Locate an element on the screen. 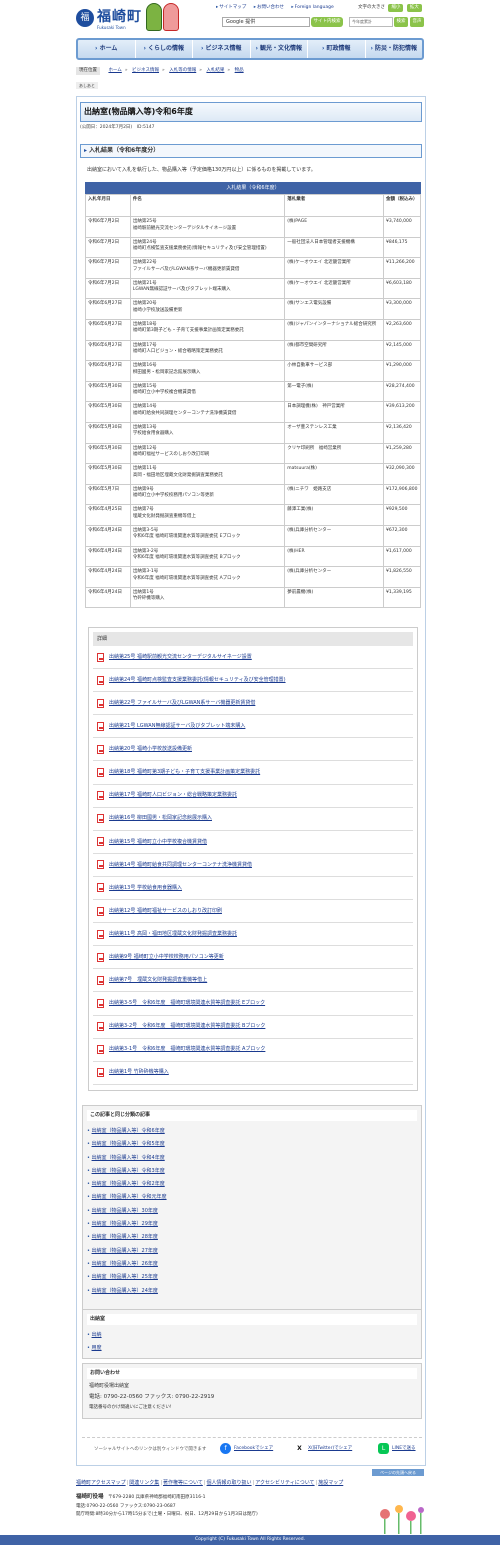 This screenshot has height=1545, width=500. cell-amount: ¥1,259,280 is located at coordinates (402, 453).